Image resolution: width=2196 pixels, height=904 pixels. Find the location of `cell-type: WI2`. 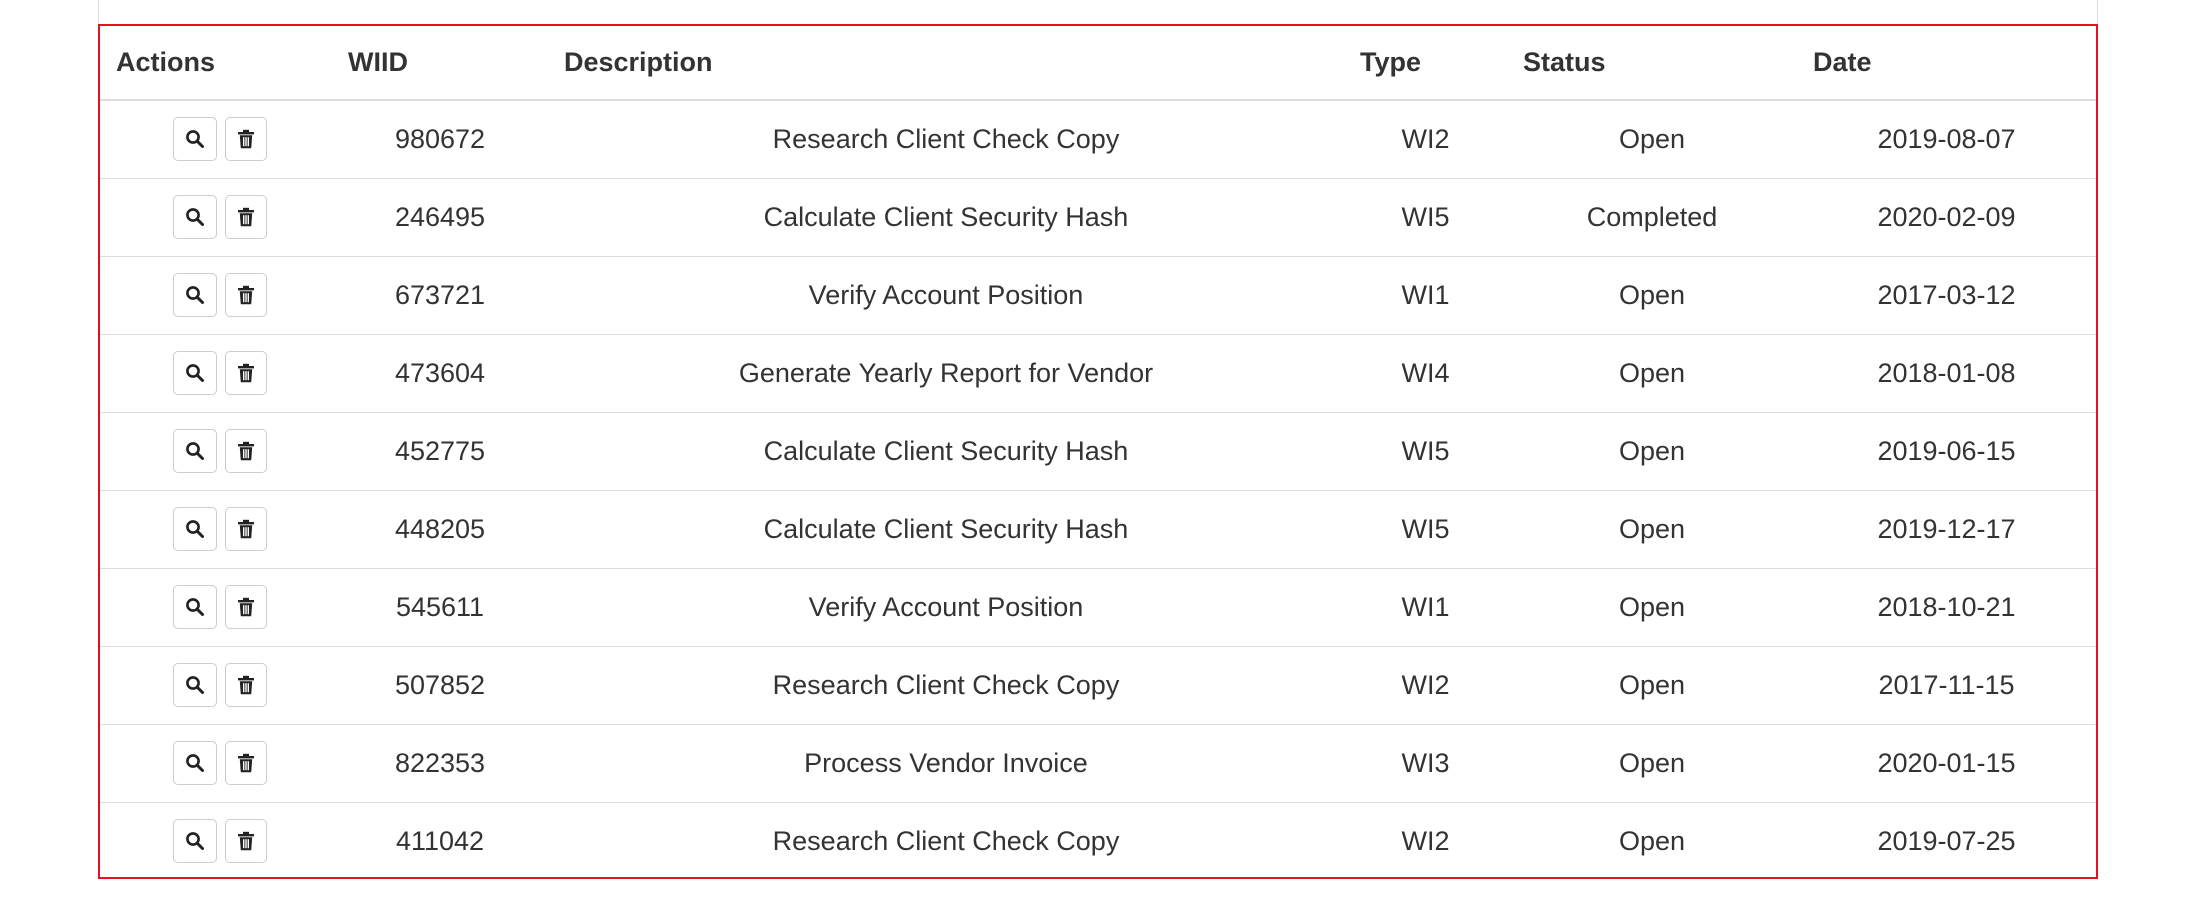

cell-type: WI2 is located at coordinates (1425, 840).